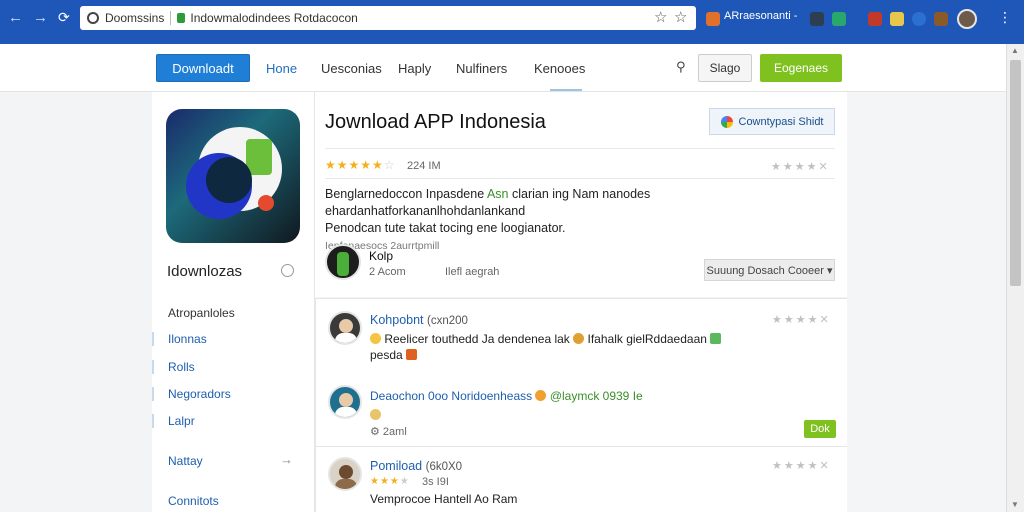  Describe the element at coordinates (760, 16) in the screenshot. I see `extension-label: ARraesonanti -` at that location.